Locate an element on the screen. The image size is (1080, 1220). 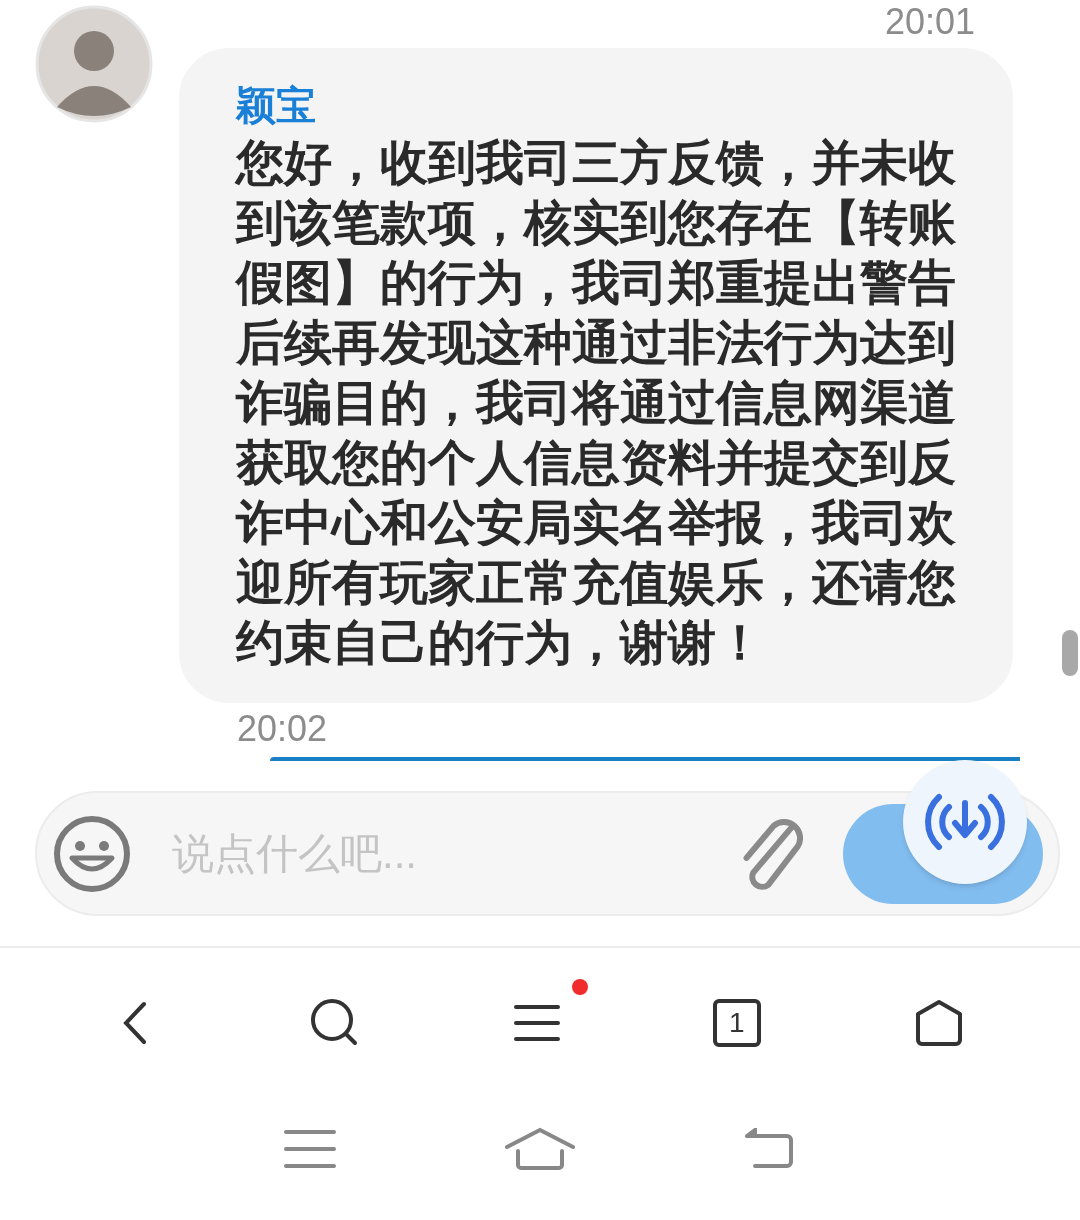
tabs-button: 1 is located at coordinates (736, 1023).